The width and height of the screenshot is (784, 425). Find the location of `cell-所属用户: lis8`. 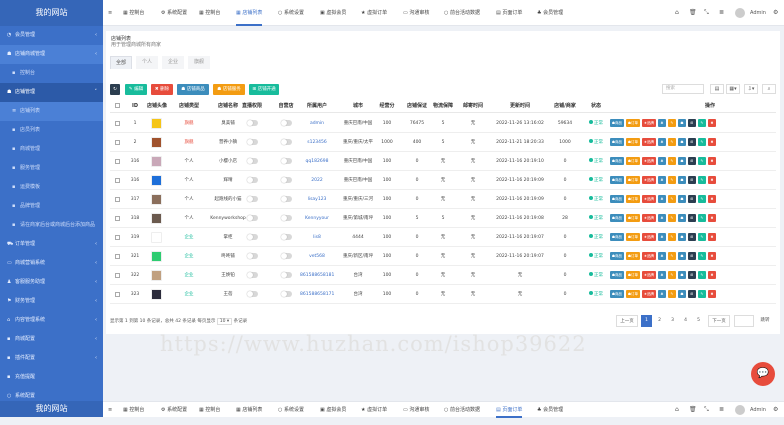

cell-所属用户: lis8 is located at coordinates (317, 237).